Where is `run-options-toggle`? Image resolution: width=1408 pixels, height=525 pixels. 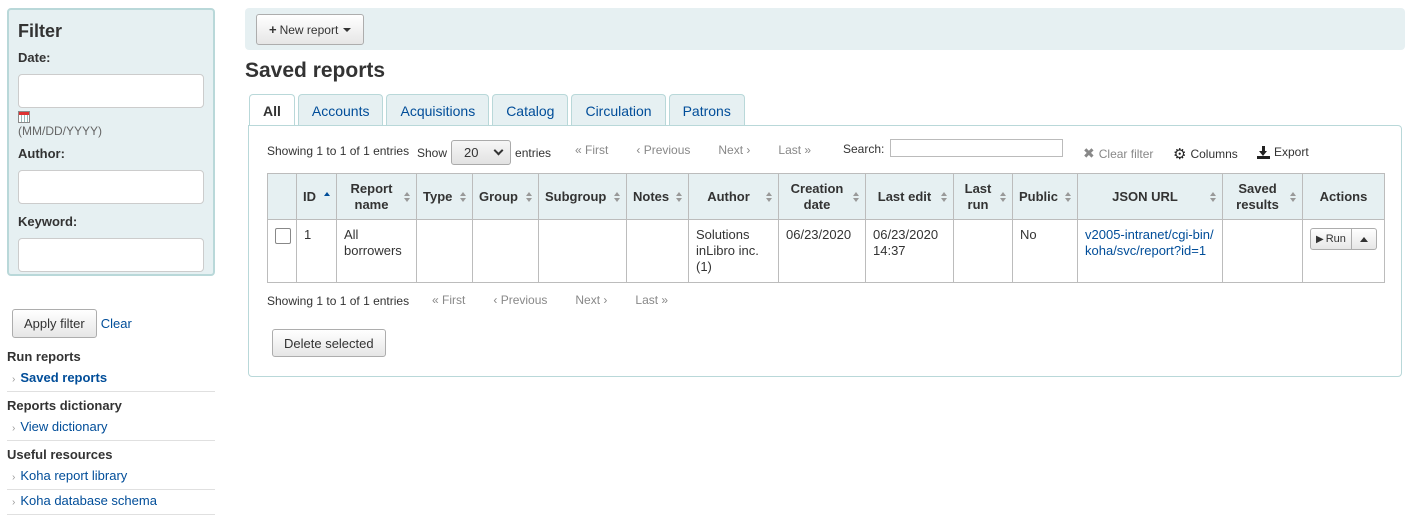 run-options-toggle is located at coordinates (1364, 239).